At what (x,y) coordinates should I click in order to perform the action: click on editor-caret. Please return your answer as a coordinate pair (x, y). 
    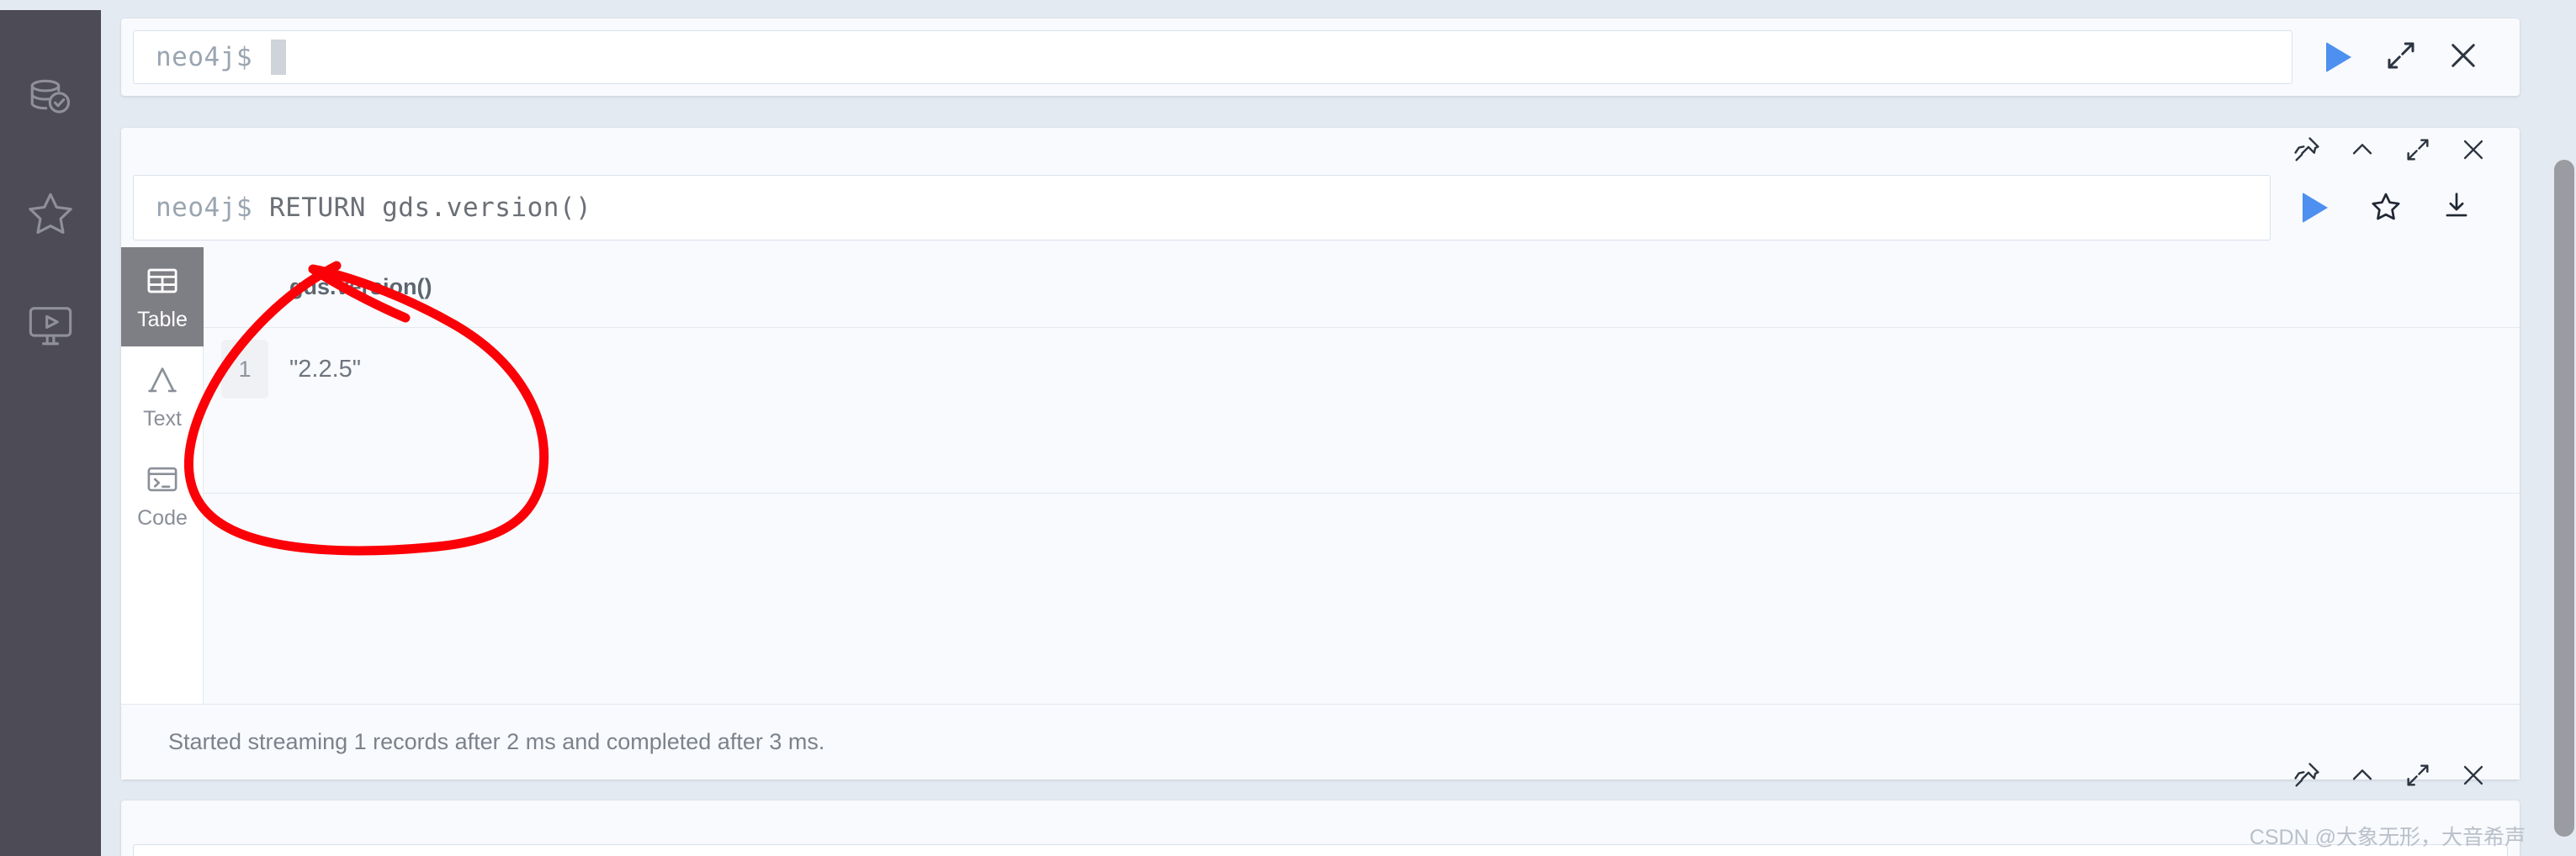
    Looking at the image, I should click on (278, 57).